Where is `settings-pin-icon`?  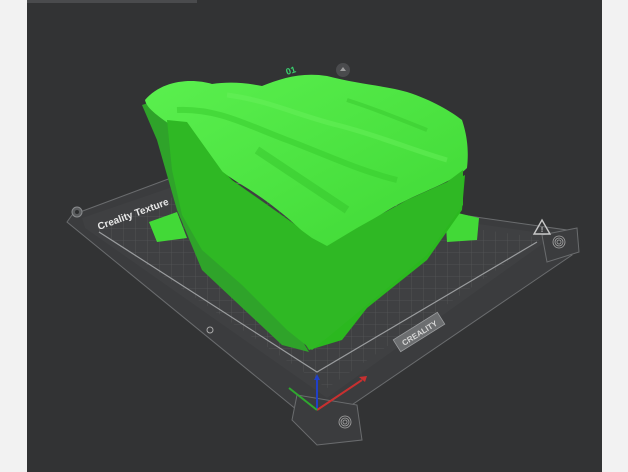
settings-pin-icon is located at coordinates (77, 212).